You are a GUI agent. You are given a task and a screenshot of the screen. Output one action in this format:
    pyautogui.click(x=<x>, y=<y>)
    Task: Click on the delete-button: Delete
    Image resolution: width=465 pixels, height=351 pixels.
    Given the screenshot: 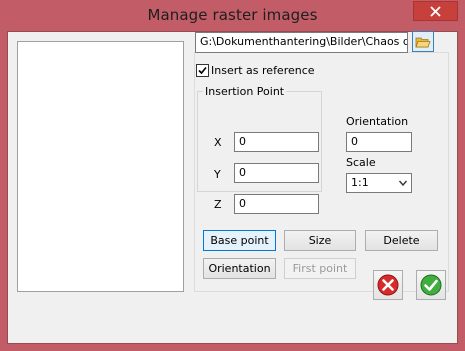 What is the action you would take?
    pyautogui.click(x=401, y=240)
    